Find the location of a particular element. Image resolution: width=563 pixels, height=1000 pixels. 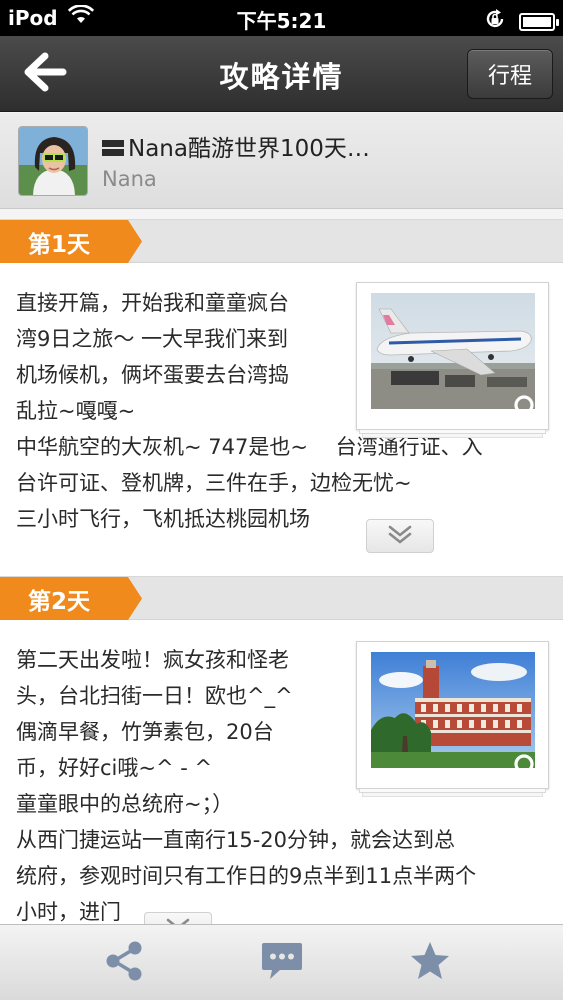

star-icon is located at coordinates (430, 963).